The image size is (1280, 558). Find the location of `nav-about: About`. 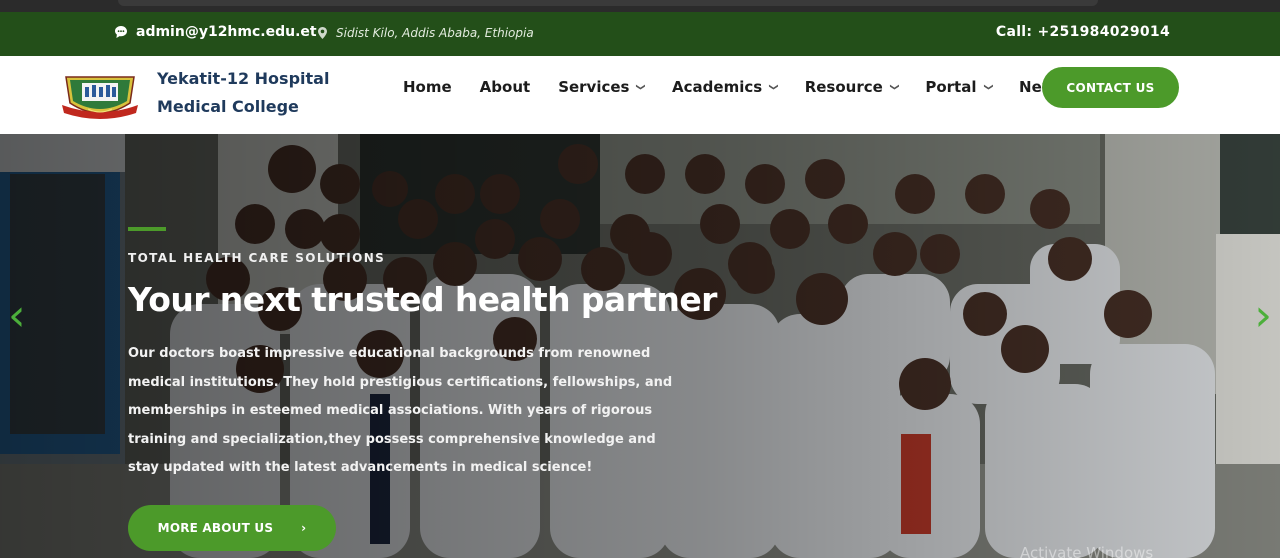

nav-about: About is located at coordinates (505, 87).